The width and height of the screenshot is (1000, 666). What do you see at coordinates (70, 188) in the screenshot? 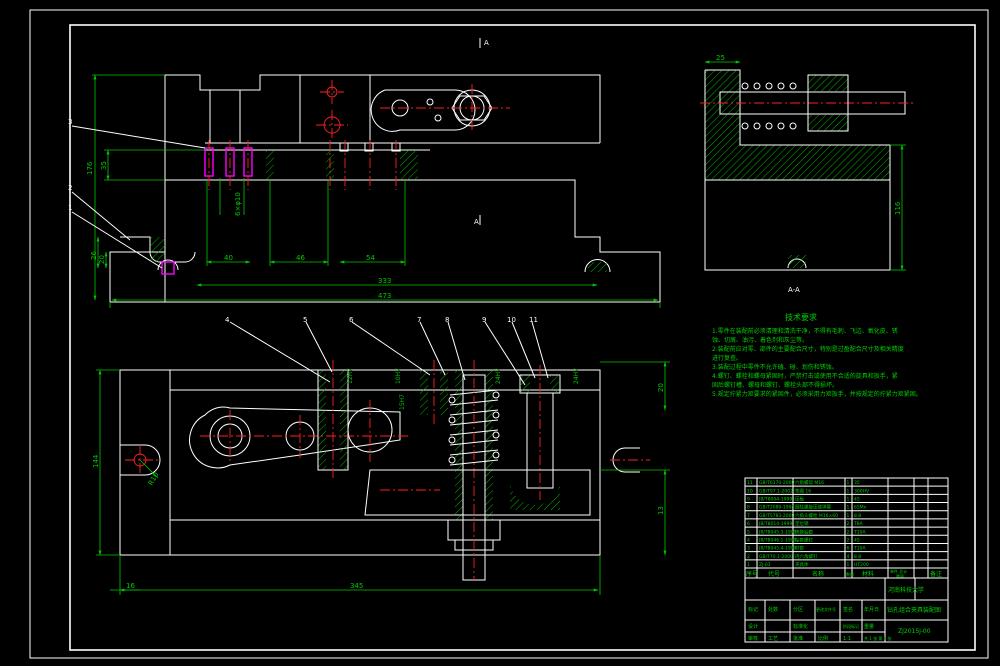
I see `balloon-2: 2` at bounding box center [70, 188].